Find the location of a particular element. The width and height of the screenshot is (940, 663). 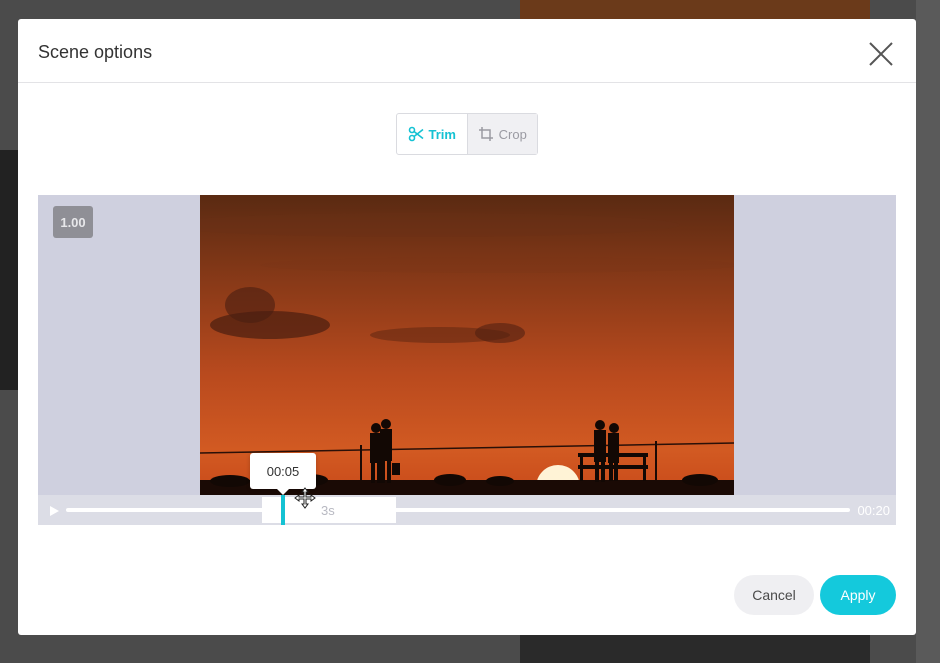

background-thumbnail-bottom is located at coordinates (695, 649).